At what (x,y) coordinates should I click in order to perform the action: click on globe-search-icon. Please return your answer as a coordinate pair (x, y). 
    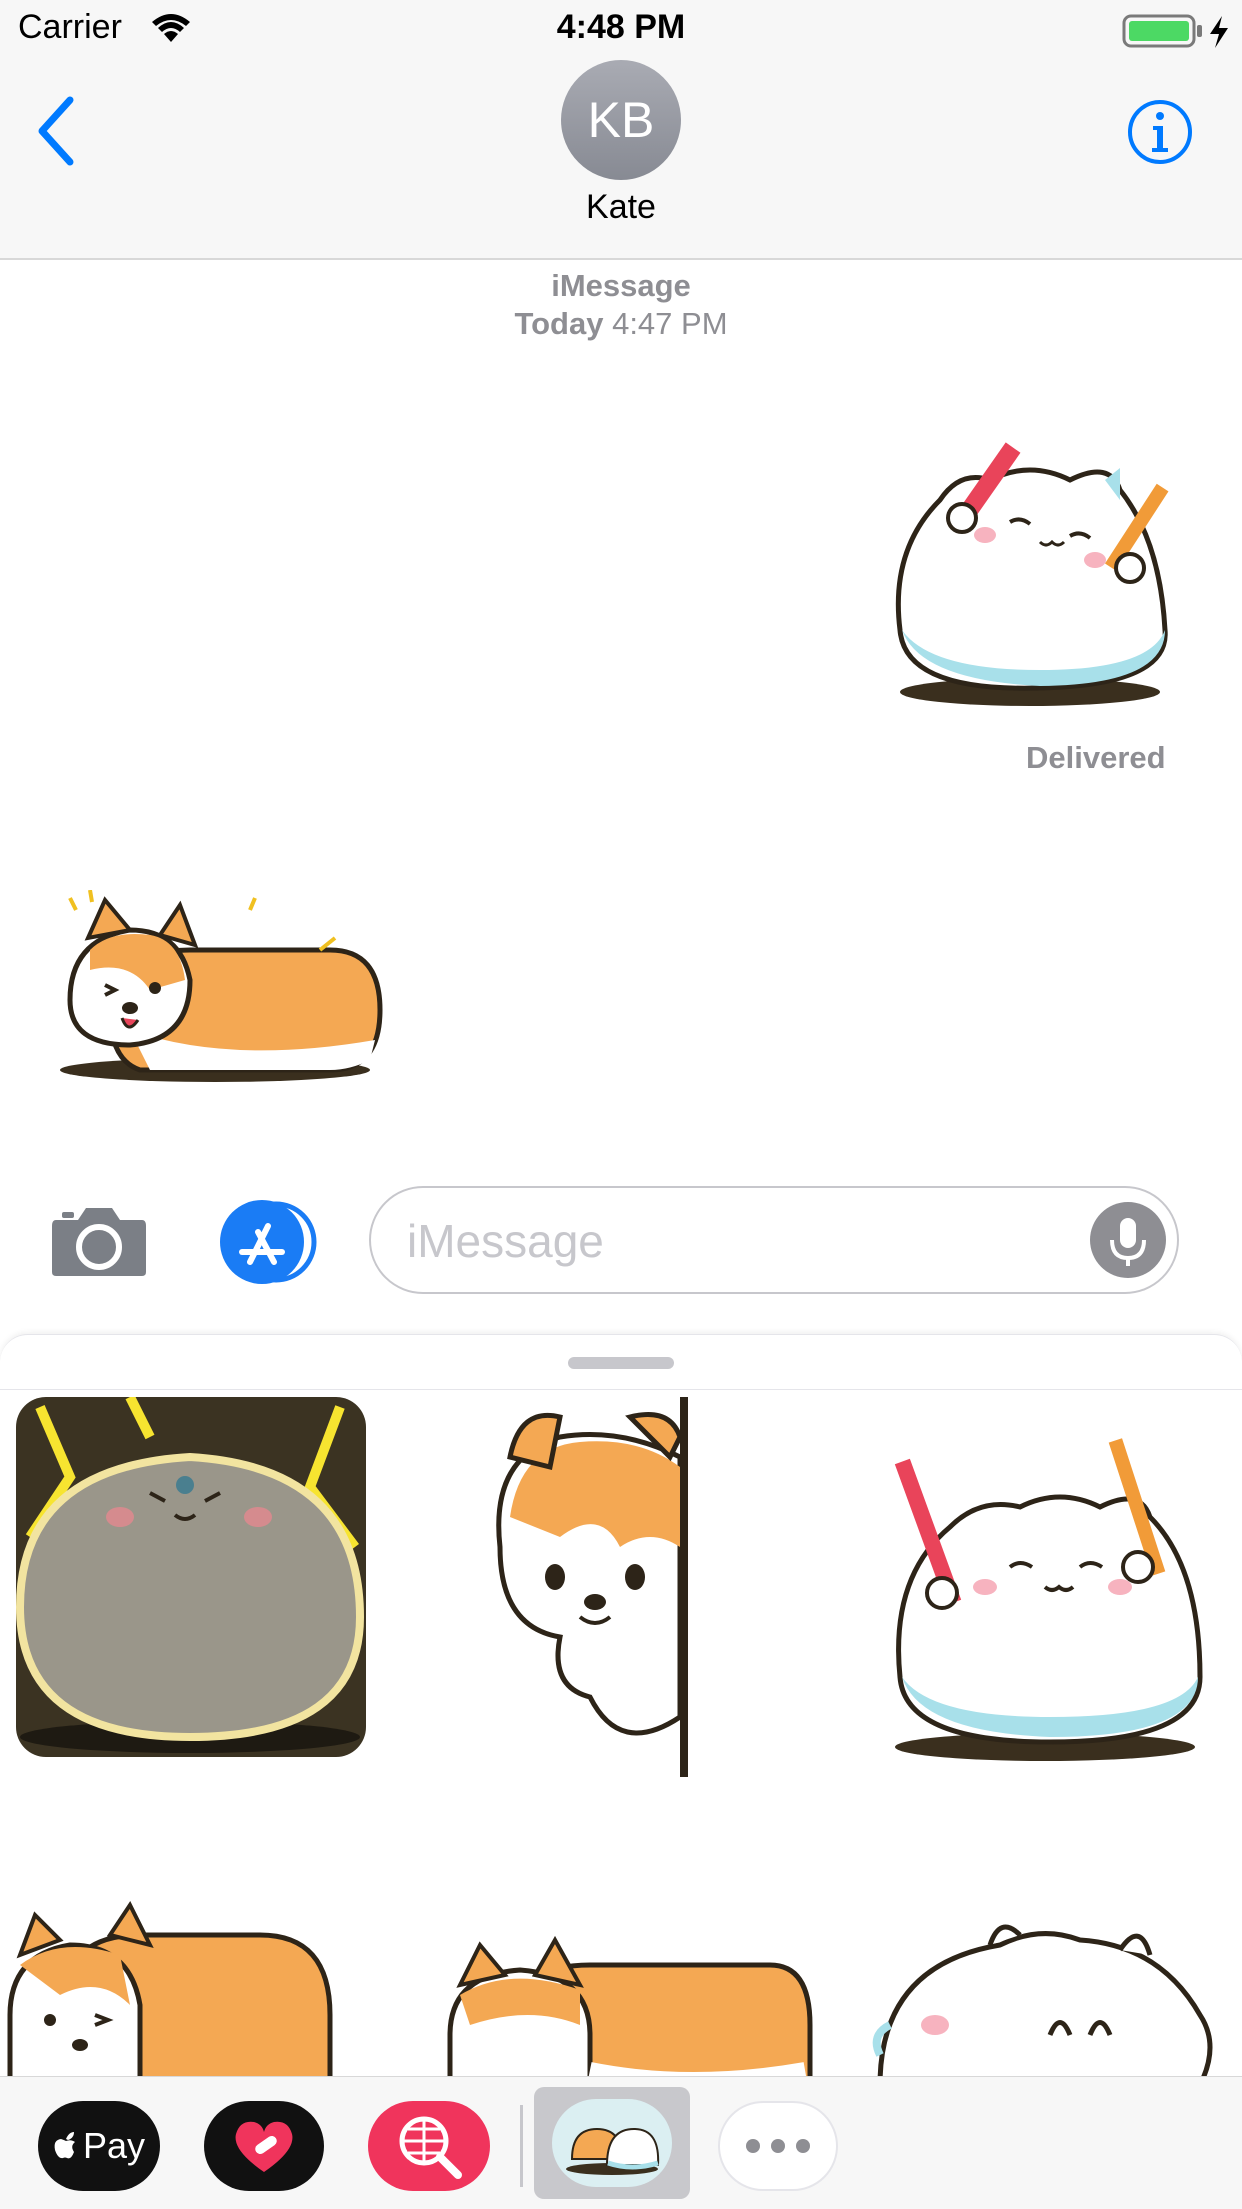
    Looking at the image, I should click on (430, 2147).